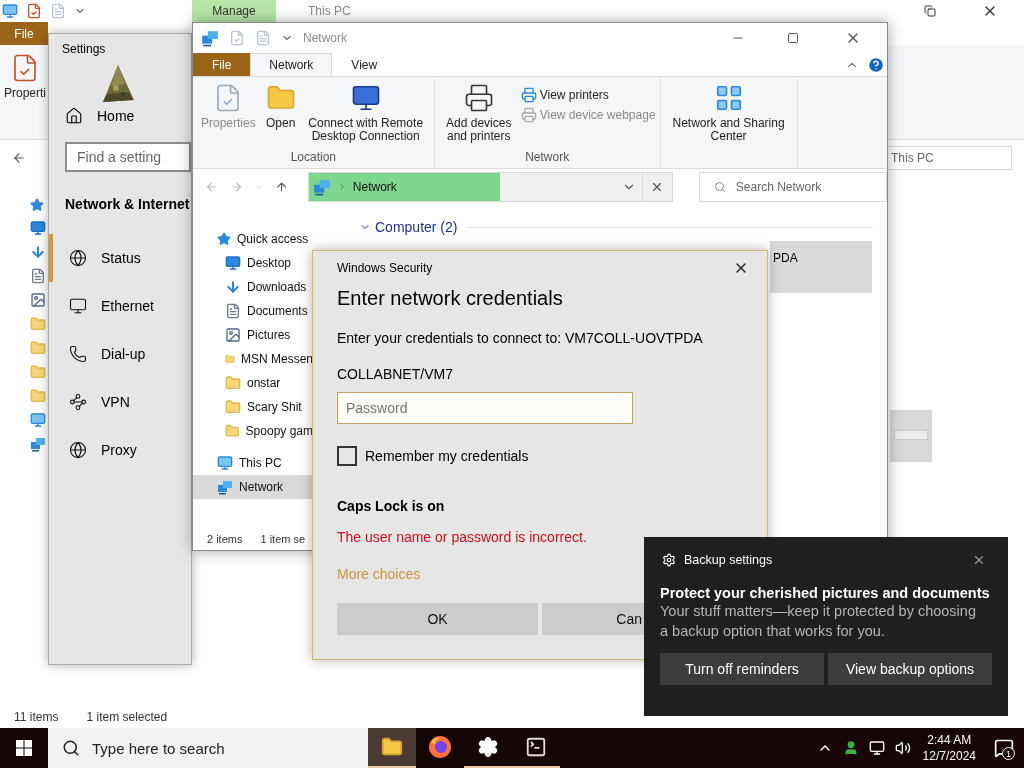  Describe the element at coordinates (447, 456) in the screenshot. I see `checkbox-label: Remember my credentials` at that location.